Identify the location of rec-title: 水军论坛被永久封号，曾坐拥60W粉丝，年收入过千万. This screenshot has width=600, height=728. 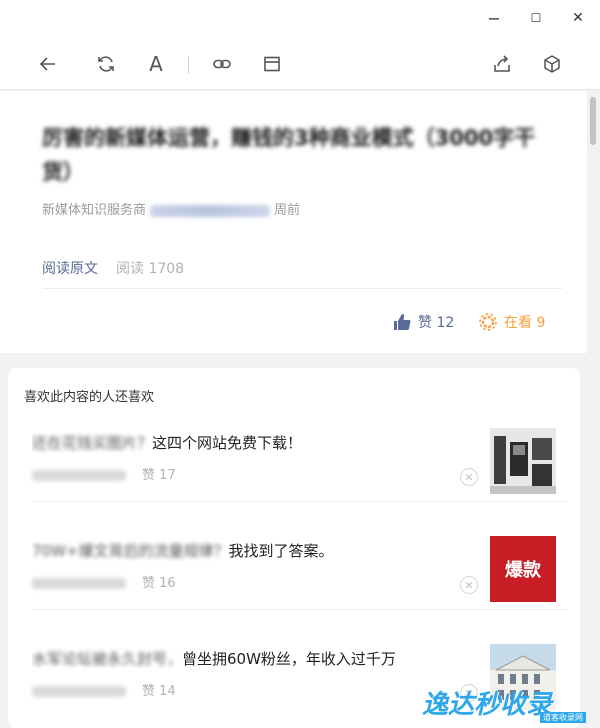
(254, 658).